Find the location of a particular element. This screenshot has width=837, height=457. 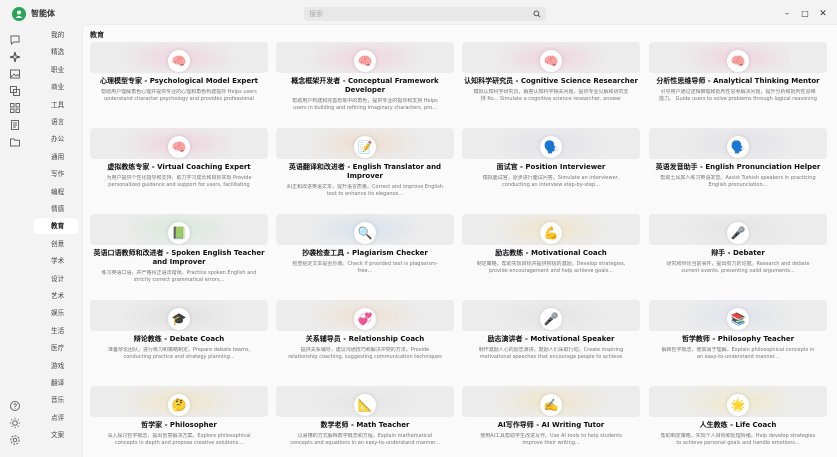

app-title: 智能体 is located at coordinates (43, 13).